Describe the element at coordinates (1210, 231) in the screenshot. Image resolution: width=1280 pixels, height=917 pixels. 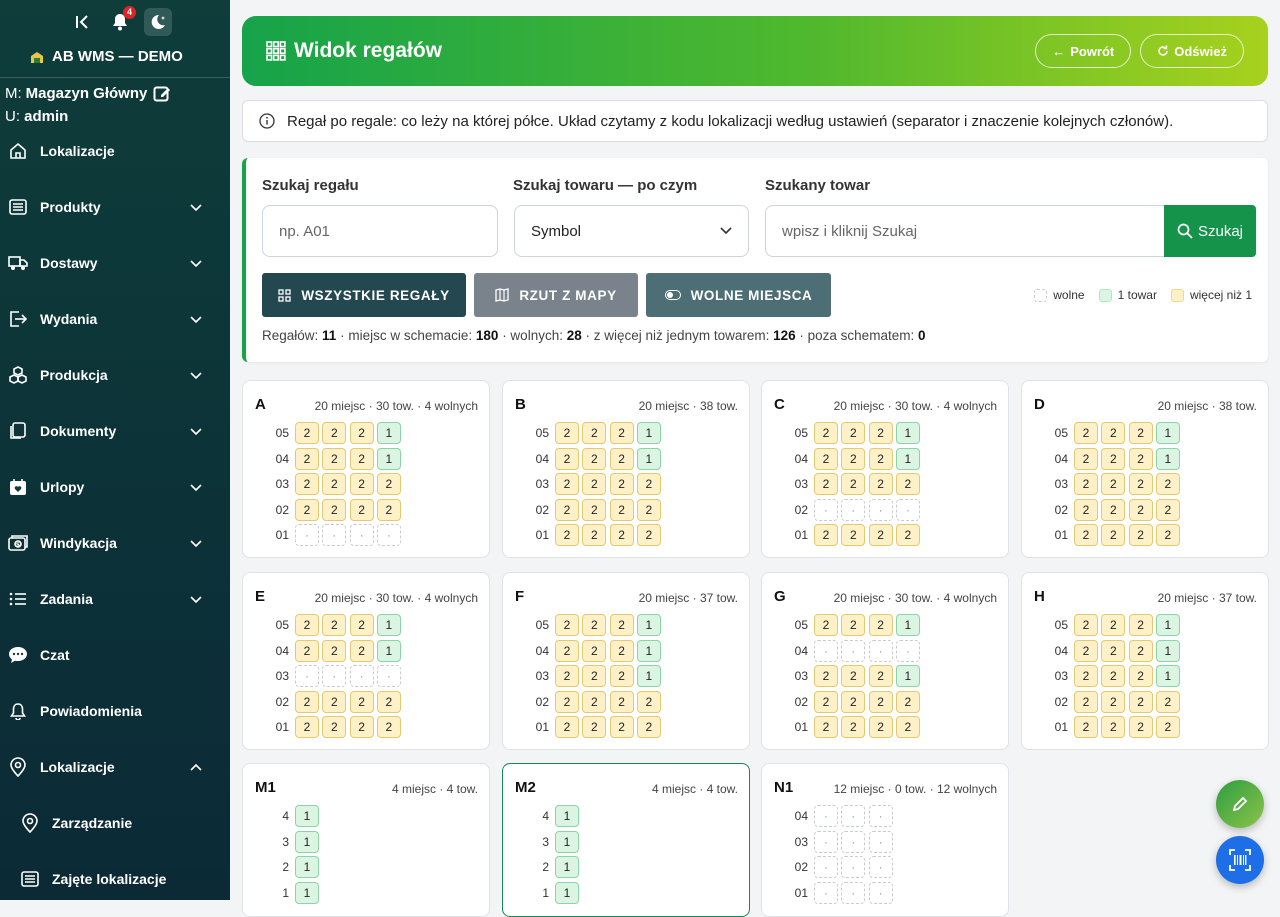
I see `search-button: Szukaj` at that location.